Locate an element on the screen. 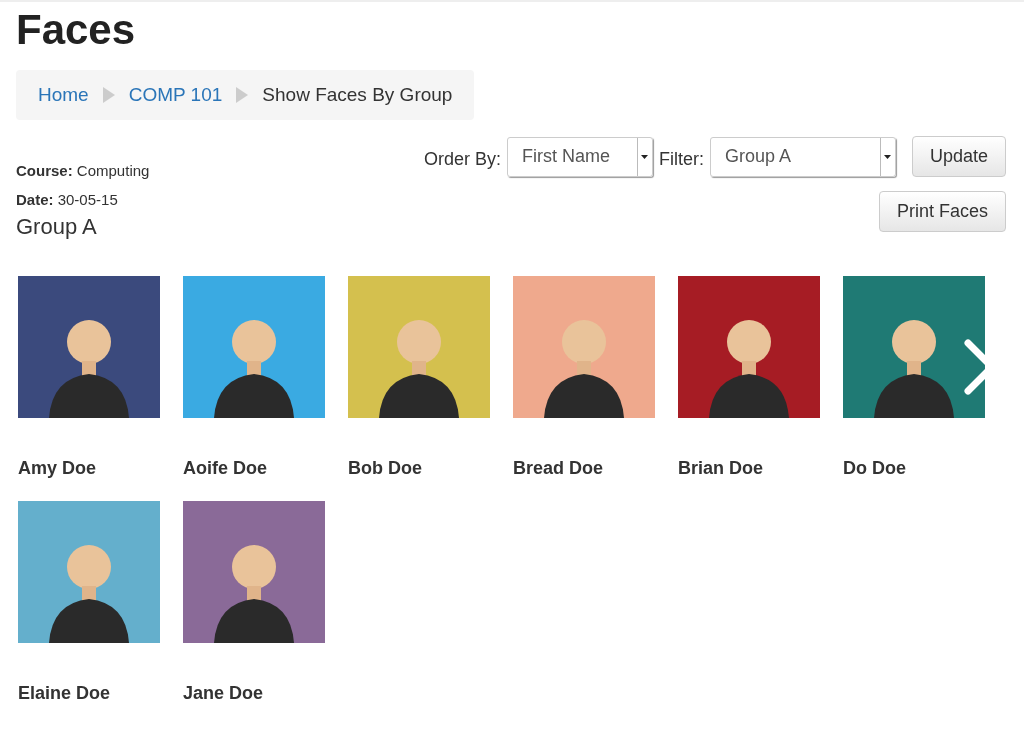 The width and height of the screenshot is (1024, 756). student-name: Do Doe is located at coordinates (875, 468).